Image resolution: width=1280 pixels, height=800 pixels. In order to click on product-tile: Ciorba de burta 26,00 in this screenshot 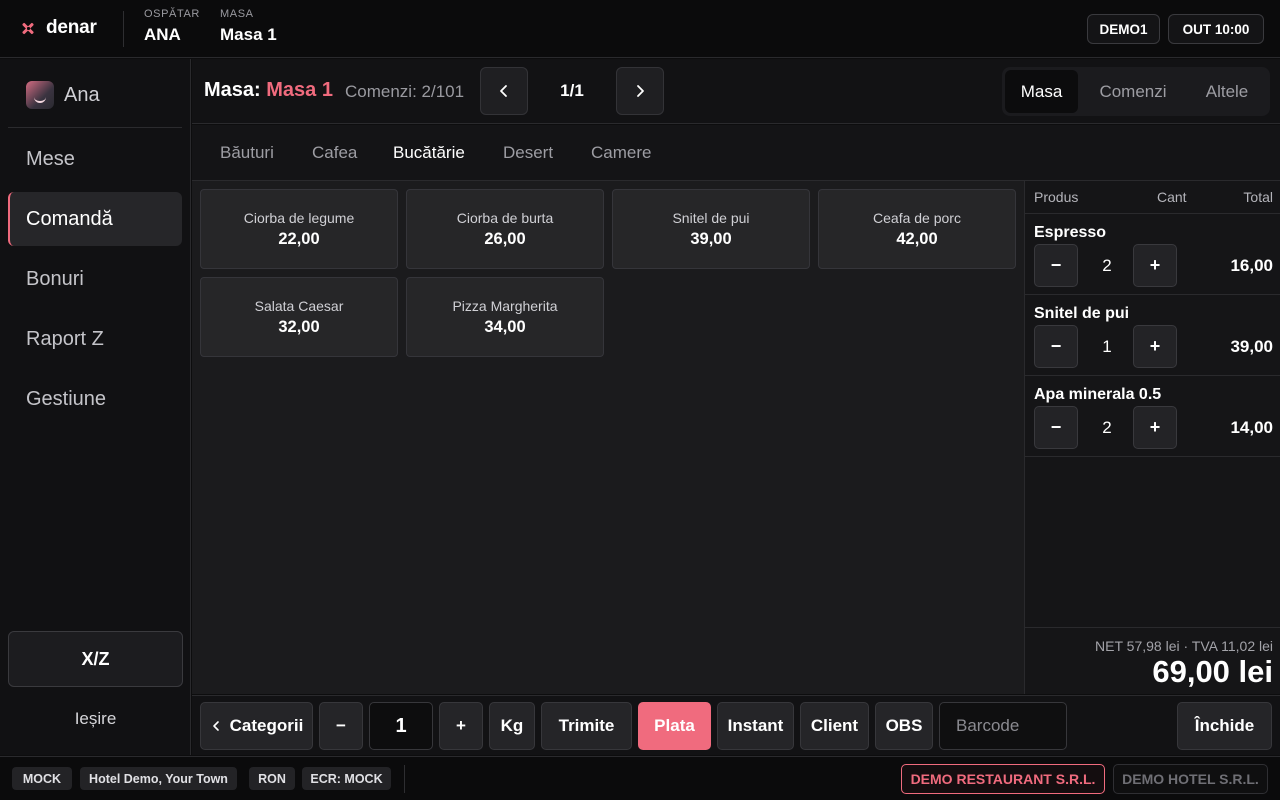, I will do `click(505, 229)`.